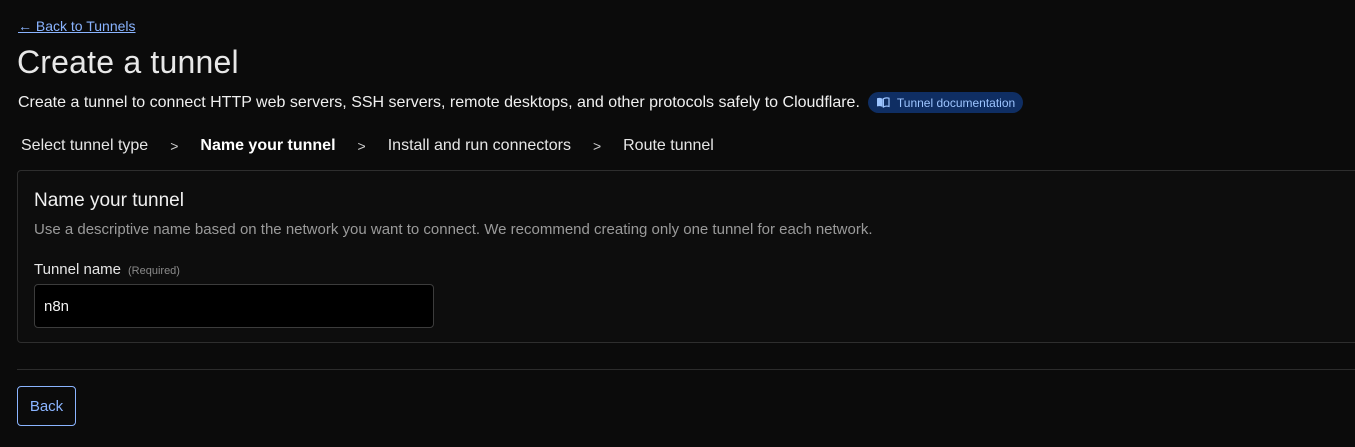  Describe the element at coordinates (234, 306) in the screenshot. I see `tunnel-name-input` at that location.